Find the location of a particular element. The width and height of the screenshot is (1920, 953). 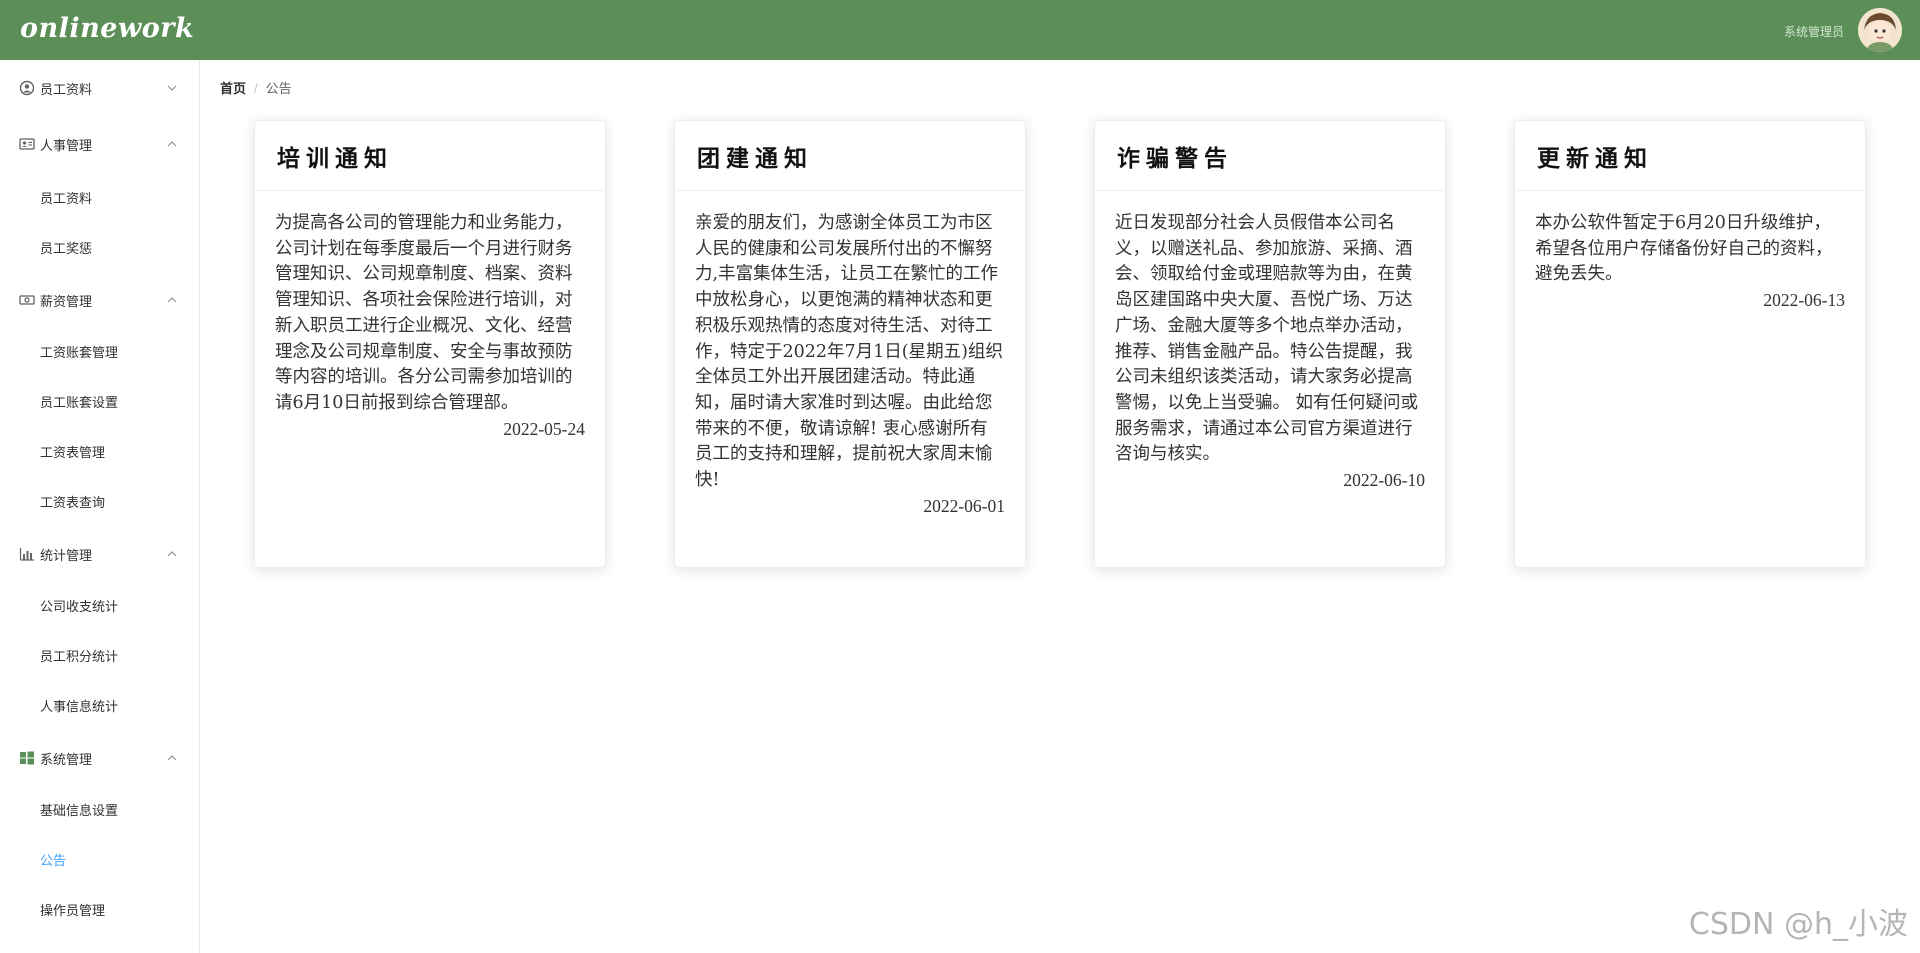

top-header-bar: onlinework 系统管理员 is located at coordinates (960, 30).